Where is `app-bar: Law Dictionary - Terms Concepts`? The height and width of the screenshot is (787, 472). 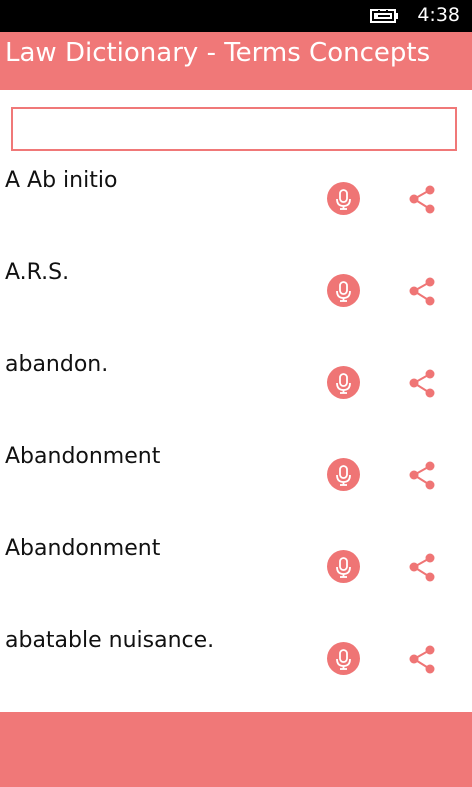
app-bar: Law Dictionary - Terms Concepts is located at coordinates (236, 61).